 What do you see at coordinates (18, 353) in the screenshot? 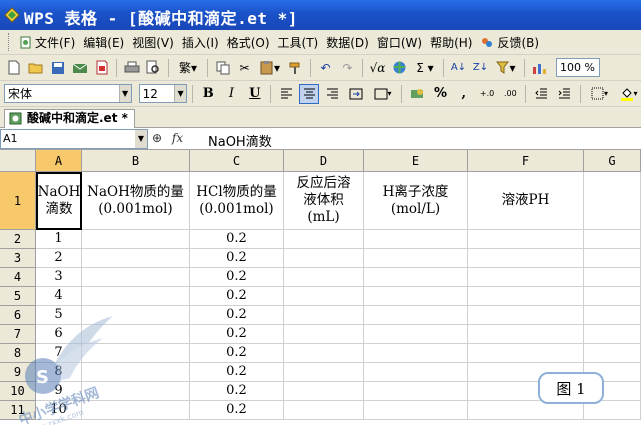
I see `row-header: 8` at bounding box center [18, 353].